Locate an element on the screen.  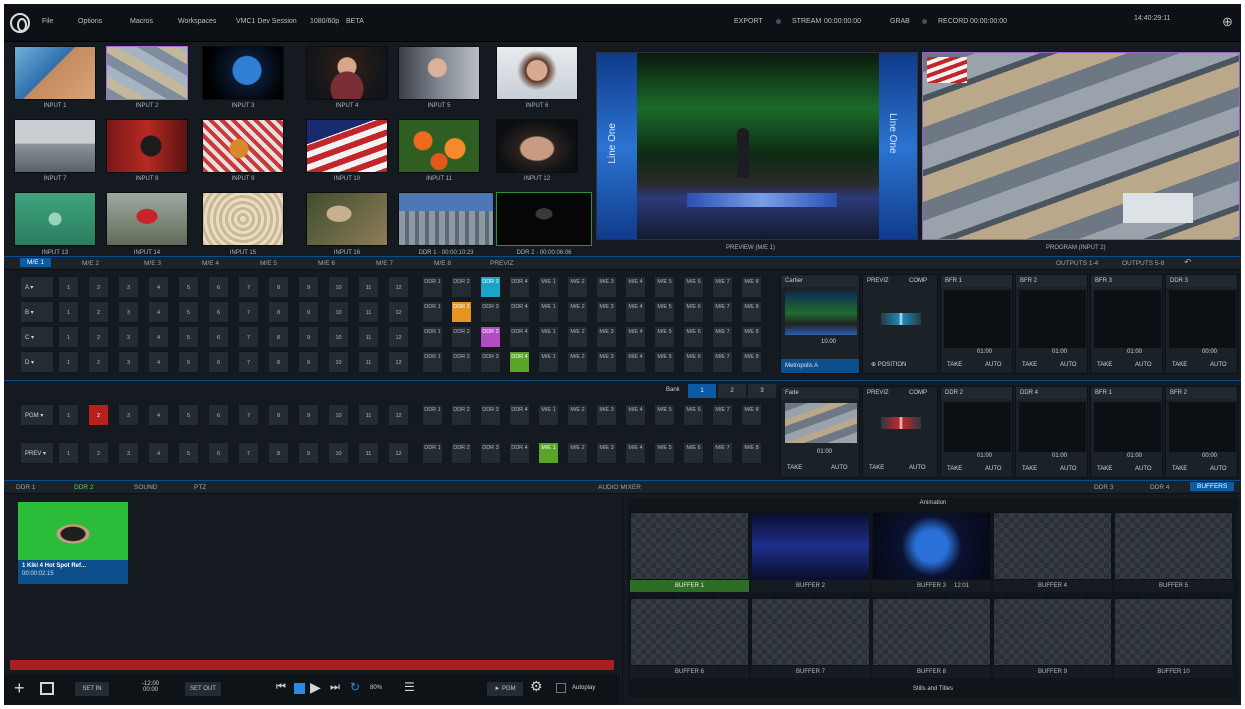
me_rows-row-2-input-12: 12 is located at coordinates (398, 337).